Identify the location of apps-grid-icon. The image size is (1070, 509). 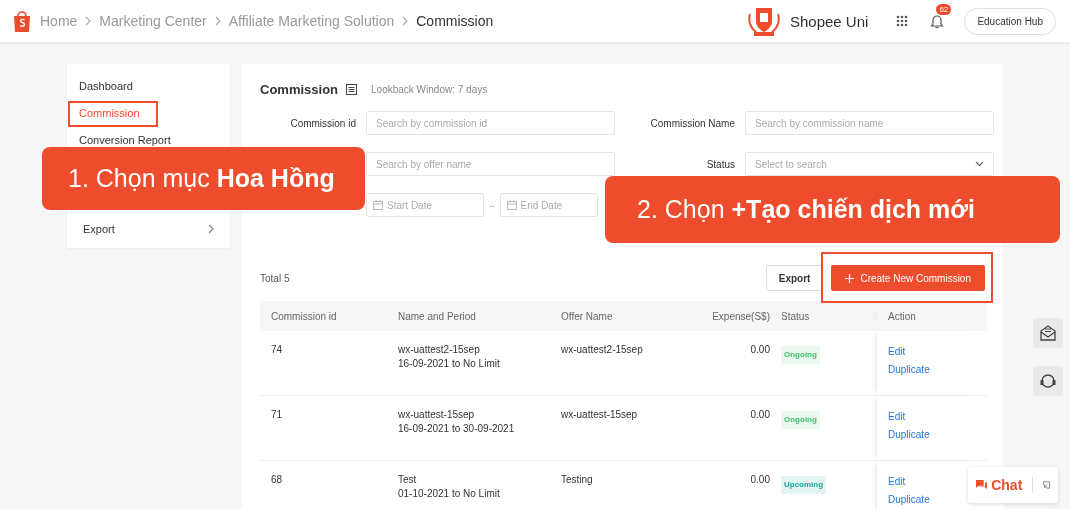
(902, 21).